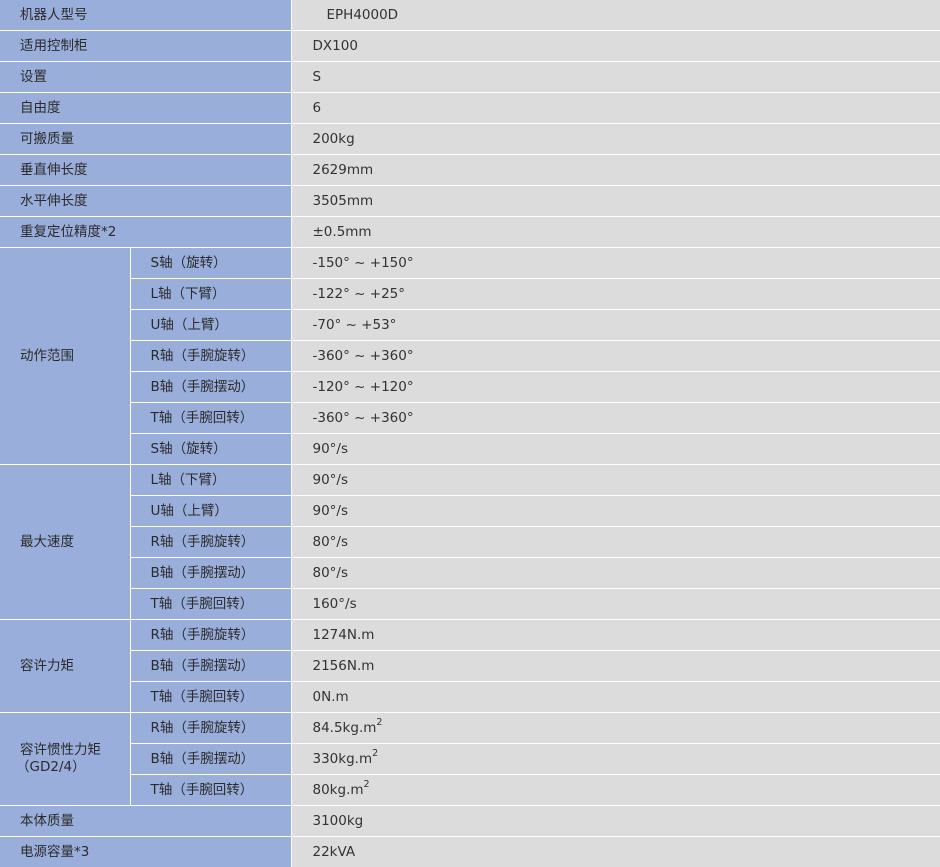 This screenshot has width=940, height=867. I want to click on table-row: R轴（手腕旋转） -360° ~ +360°, so click(470, 356).